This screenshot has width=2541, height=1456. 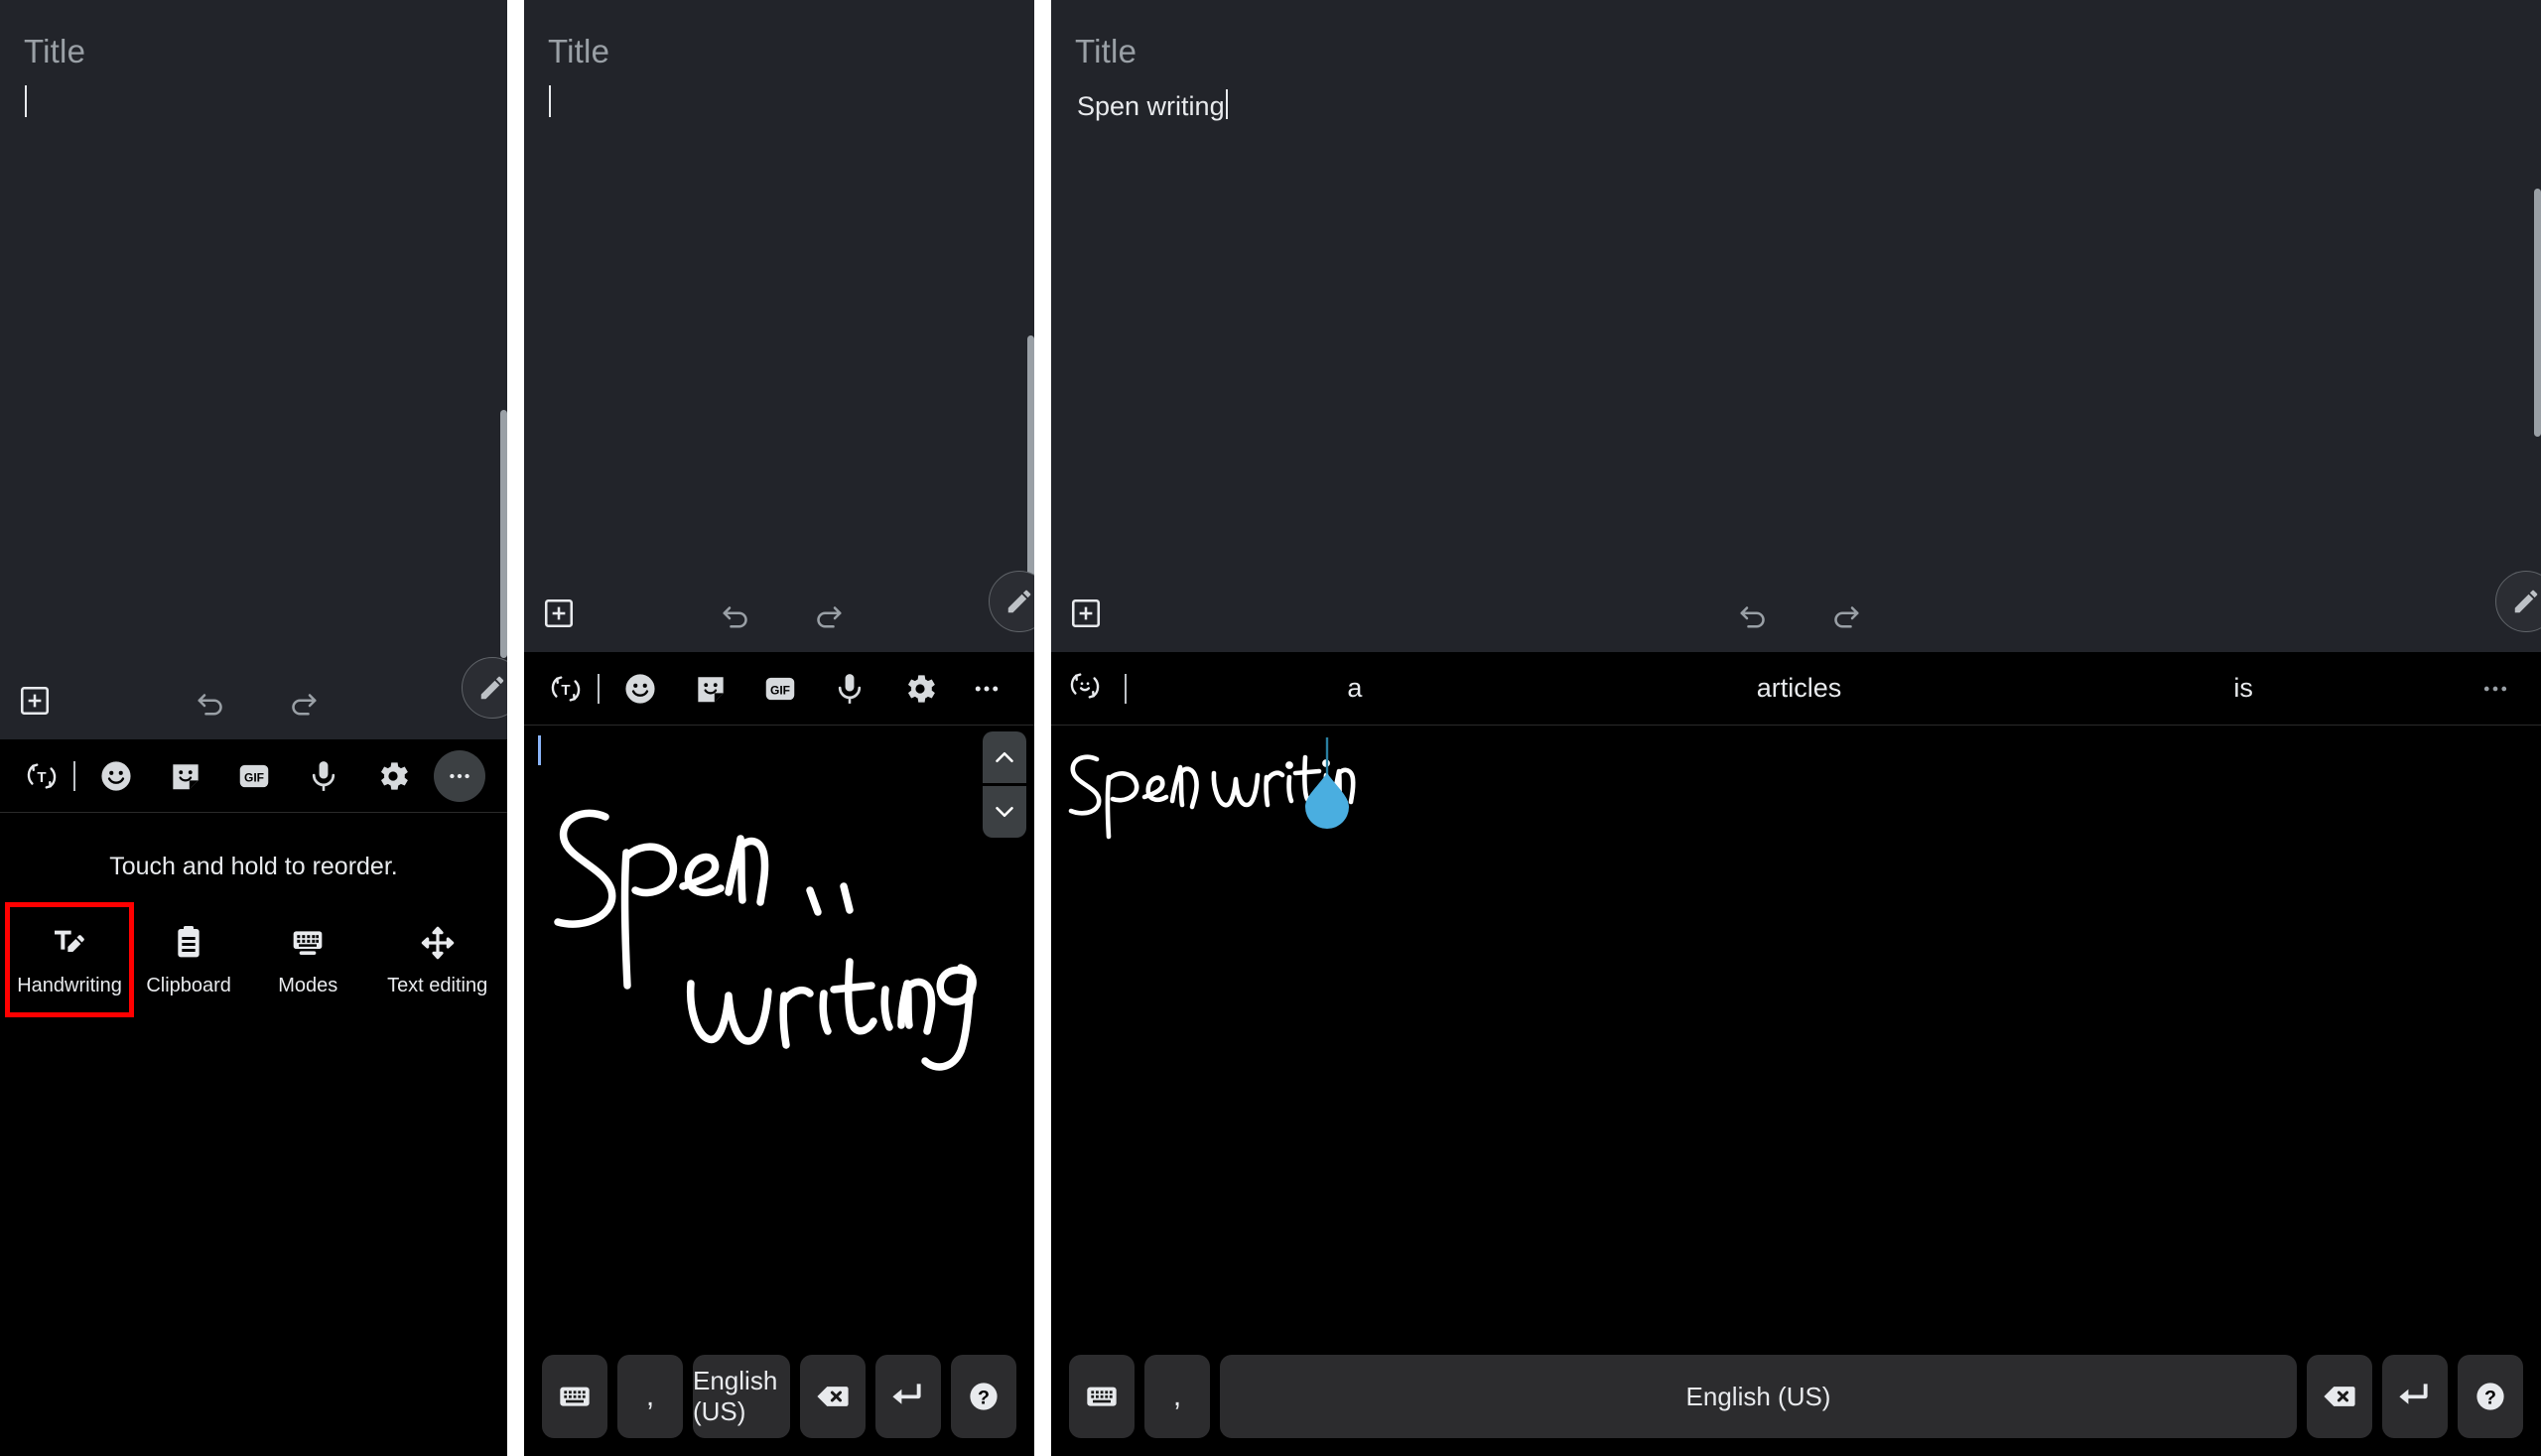 I want to click on reorder-hint: Touch and hold to reorder., so click(x=253, y=866).